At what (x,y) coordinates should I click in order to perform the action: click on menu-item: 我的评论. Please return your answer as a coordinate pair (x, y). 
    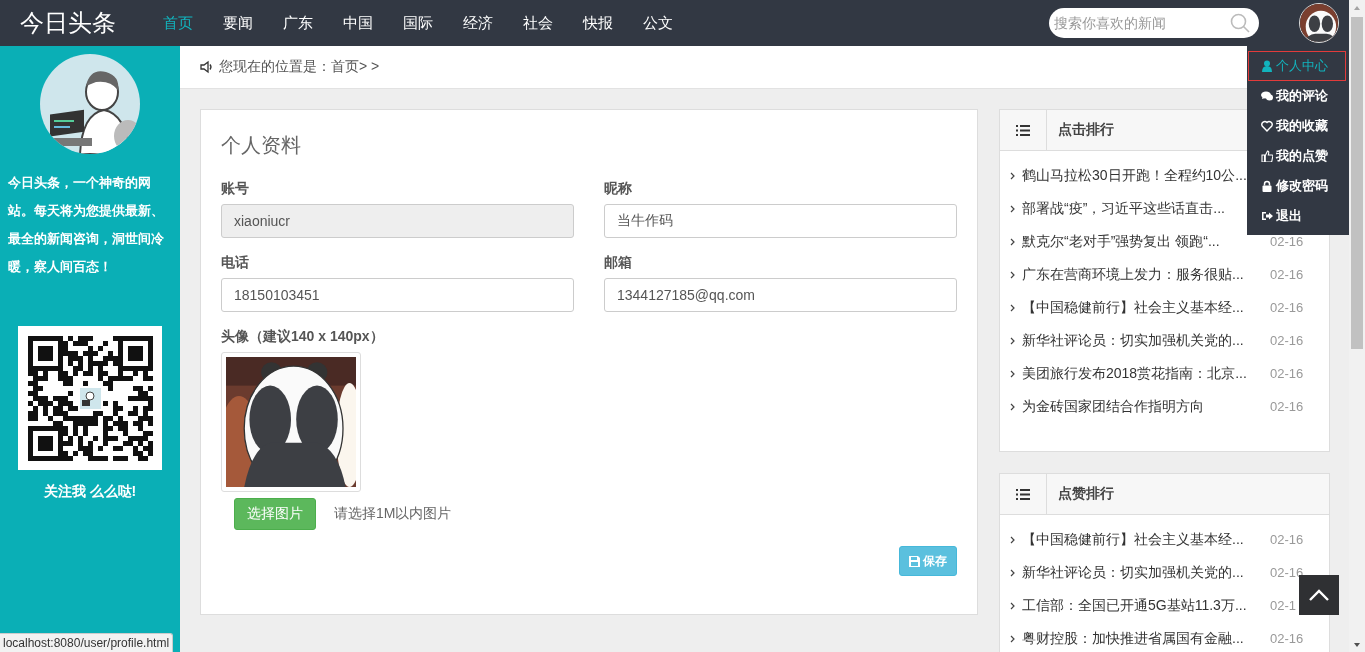
    Looking at the image, I should click on (1297, 96).